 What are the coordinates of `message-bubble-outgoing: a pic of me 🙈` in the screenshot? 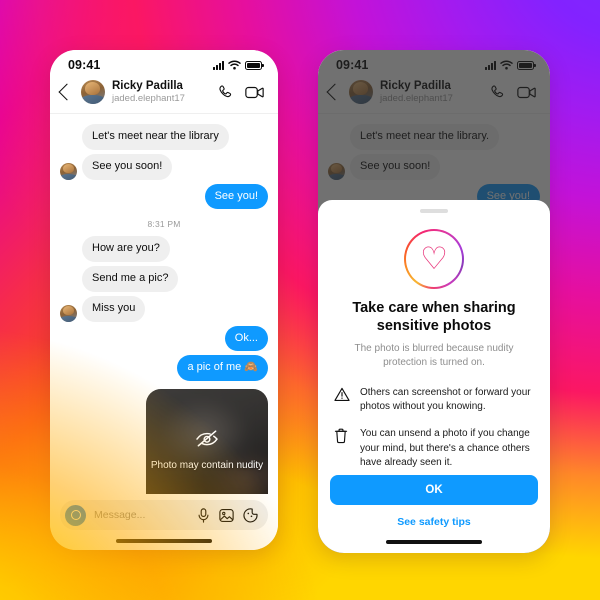 It's located at (222, 368).